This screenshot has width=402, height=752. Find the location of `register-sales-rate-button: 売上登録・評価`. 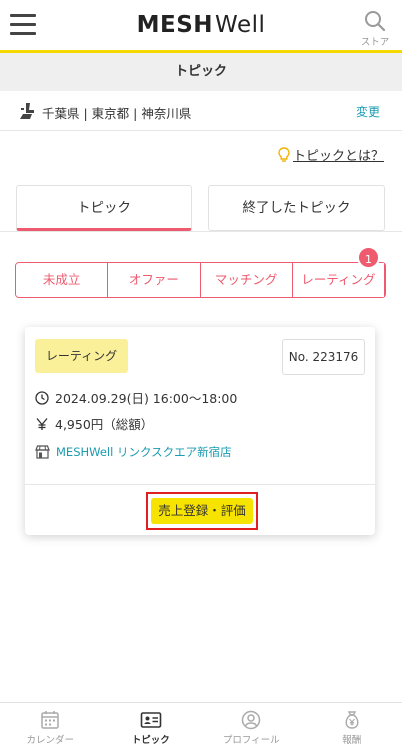

register-sales-rate-button: 売上登録・評価 is located at coordinates (202, 511).